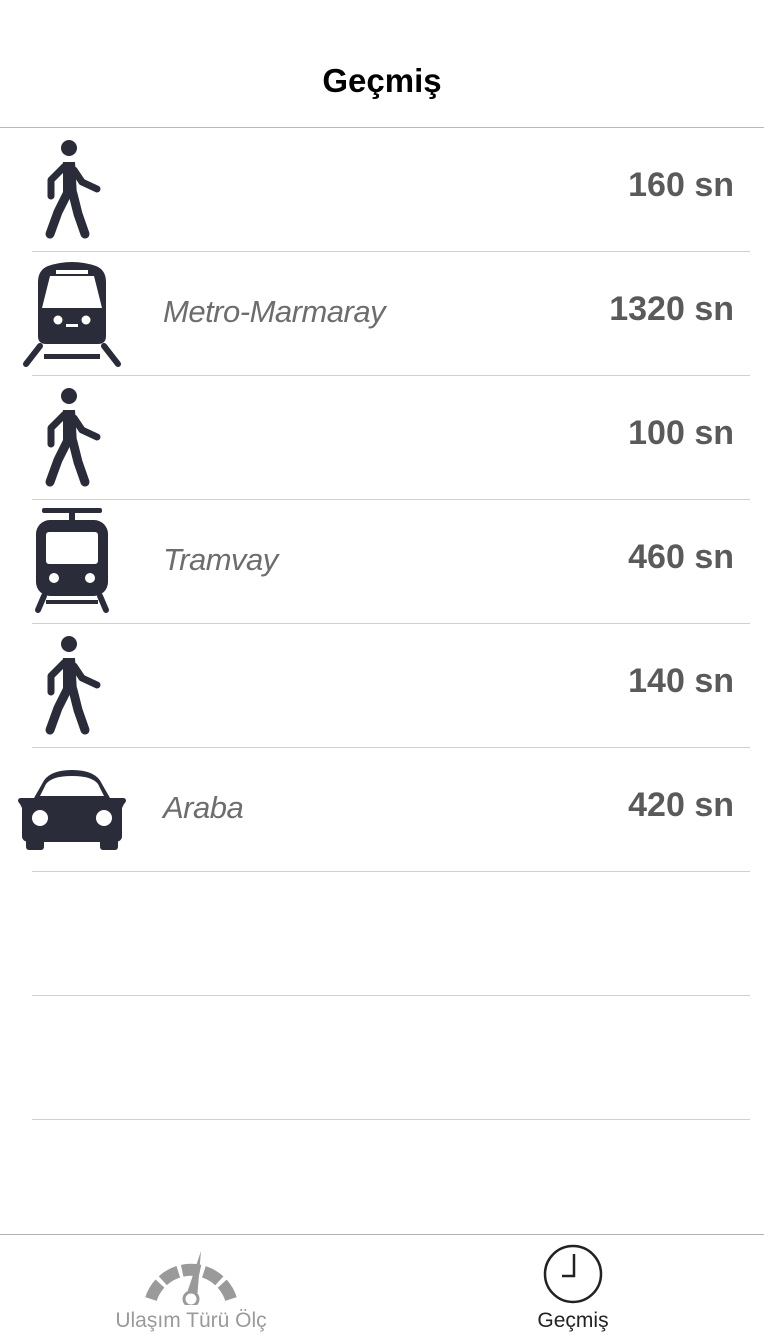  I want to click on history-row: 160 sn, so click(382, 190).